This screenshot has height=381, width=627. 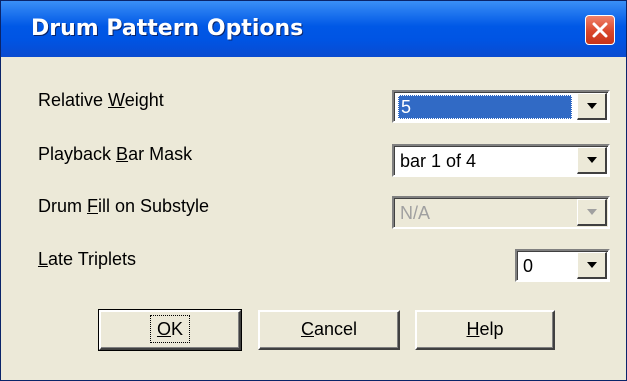 I want to click on drum-fill-on-substyle-label: Drum Fill on Substyle, so click(x=124, y=206).